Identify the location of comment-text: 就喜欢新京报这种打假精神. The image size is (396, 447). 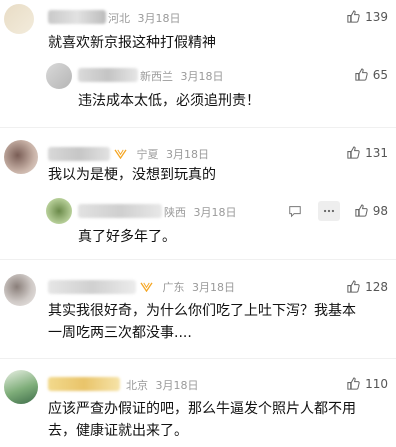
(132, 43).